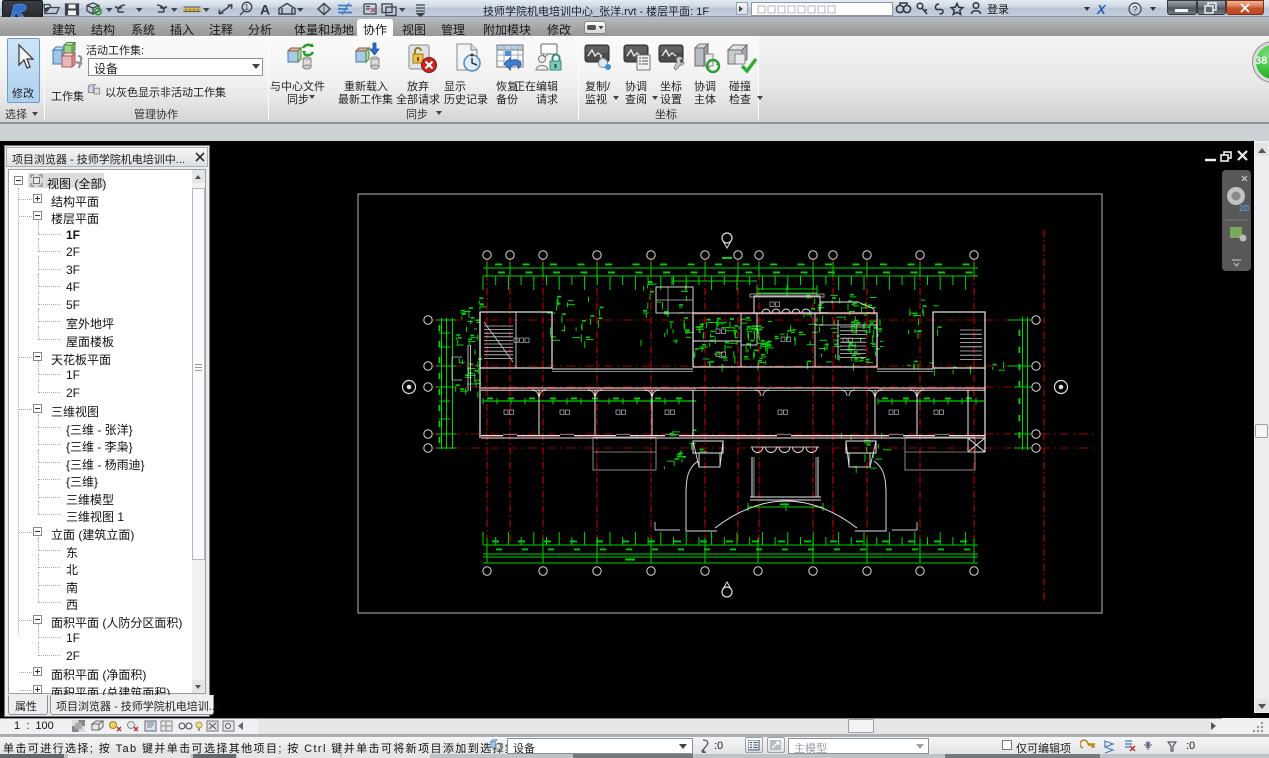 The height and width of the screenshot is (758, 1269). Describe the element at coordinates (265, 10) in the screenshot. I see `svg-text: A` at that location.